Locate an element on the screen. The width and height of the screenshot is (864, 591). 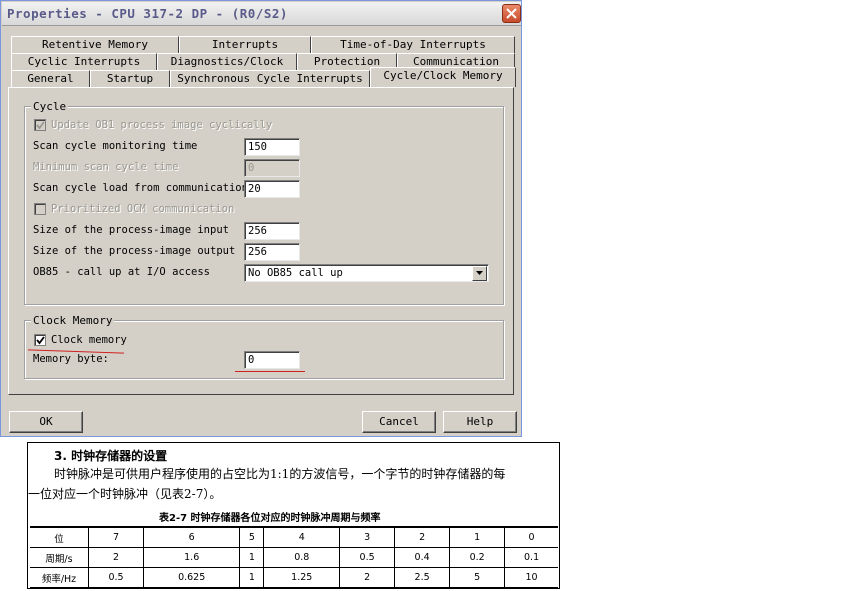
close-button is located at coordinates (511, 13).